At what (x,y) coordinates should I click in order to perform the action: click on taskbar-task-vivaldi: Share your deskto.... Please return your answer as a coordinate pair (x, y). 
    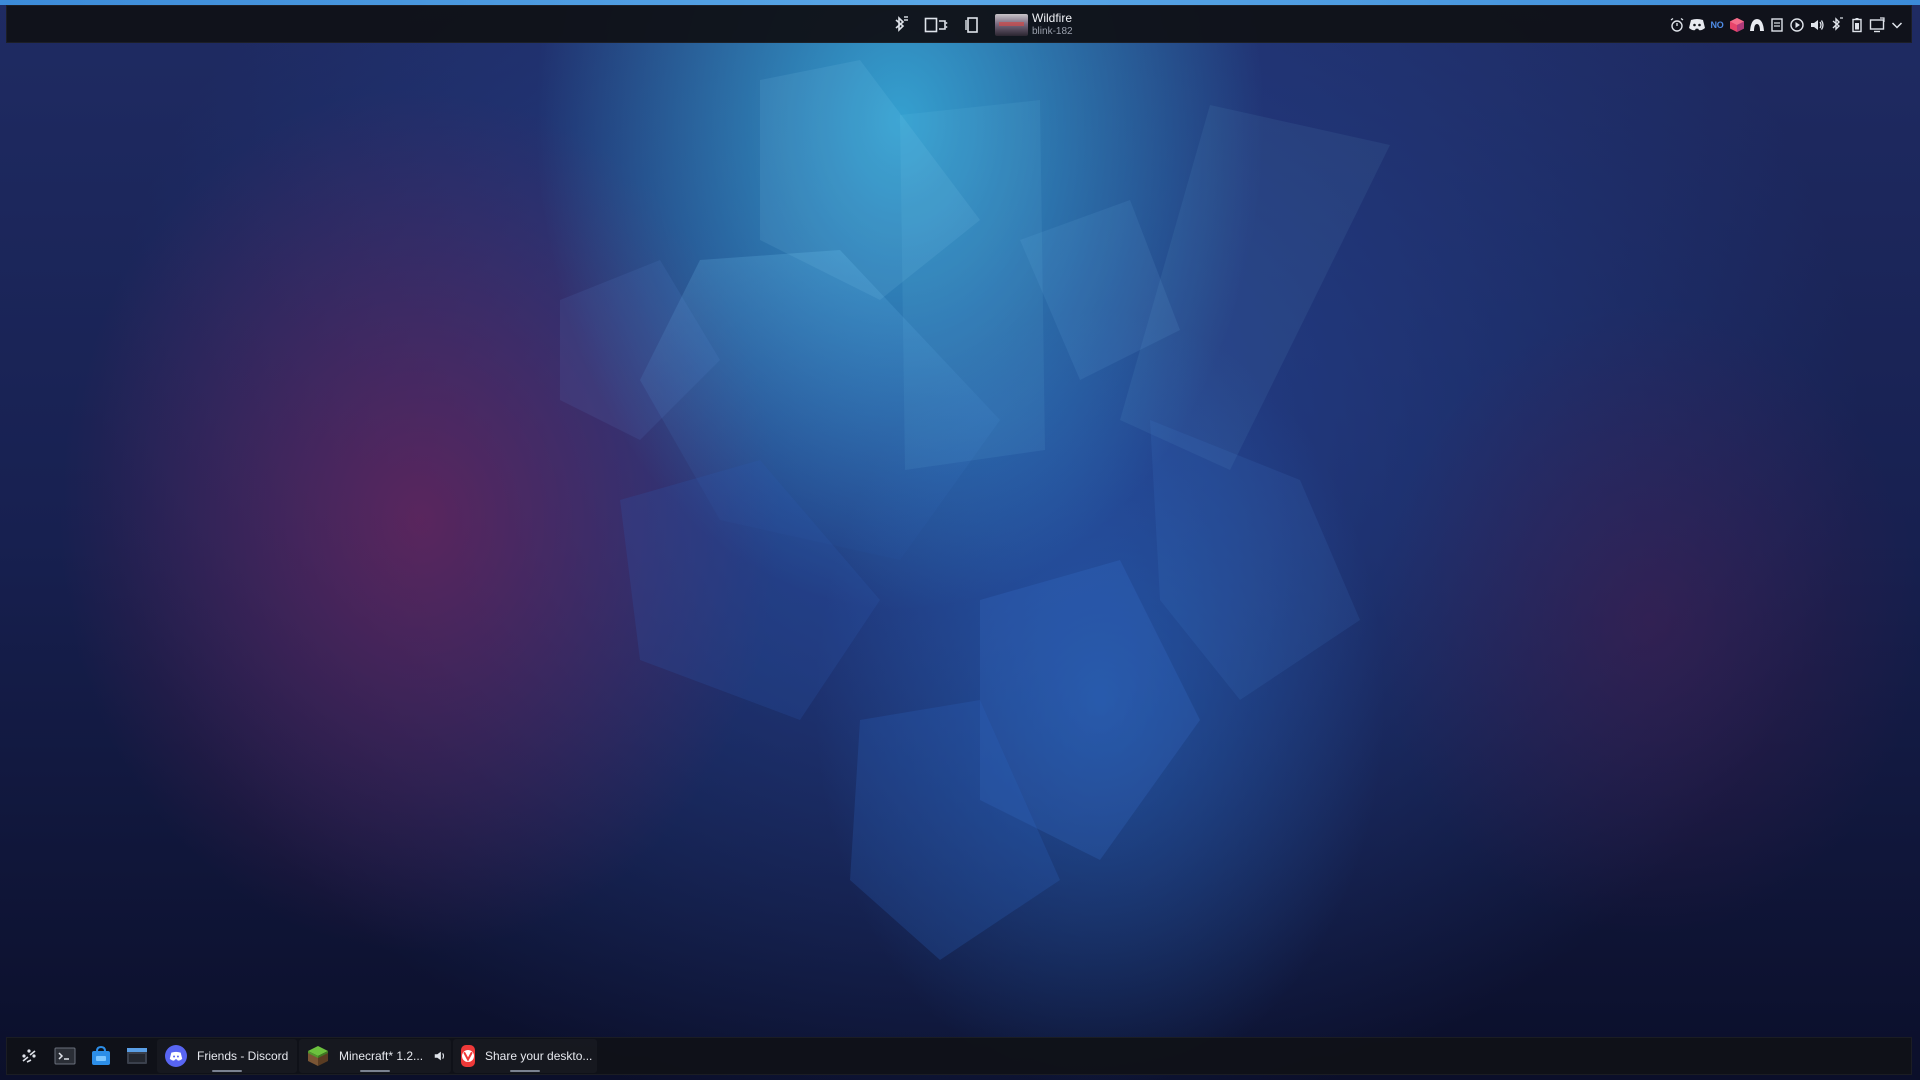
    Looking at the image, I should click on (525, 1056).